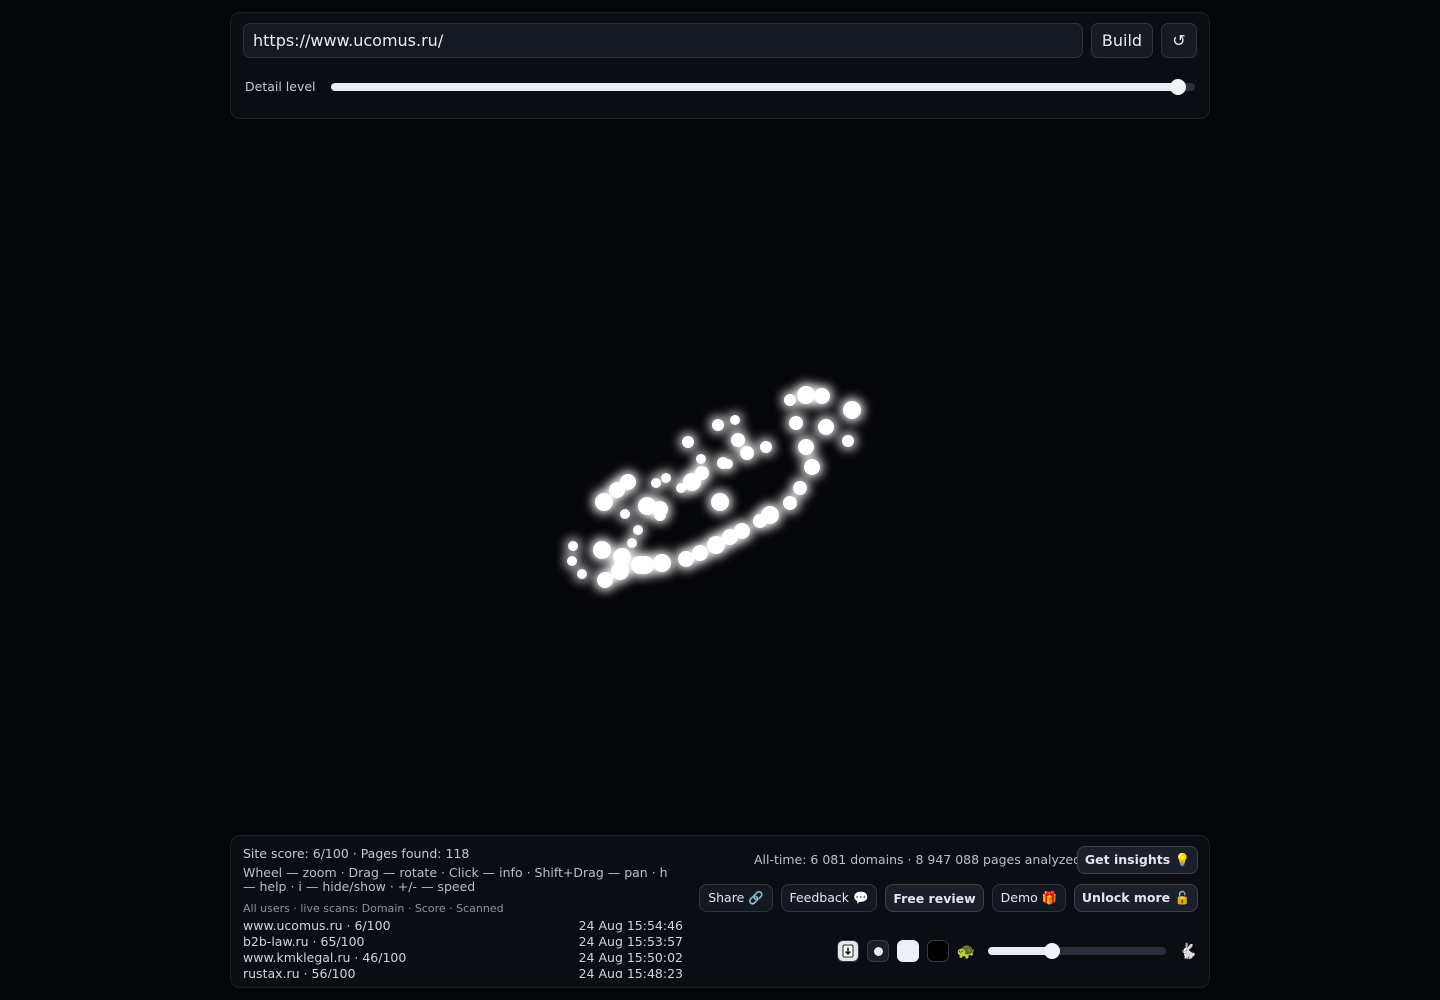 This screenshot has width=1440, height=1000. What do you see at coordinates (463, 958) in the screenshot?
I see `list-item: www.kmklegal.ru · 46/100 24 Aug 15:50:02` at bounding box center [463, 958].